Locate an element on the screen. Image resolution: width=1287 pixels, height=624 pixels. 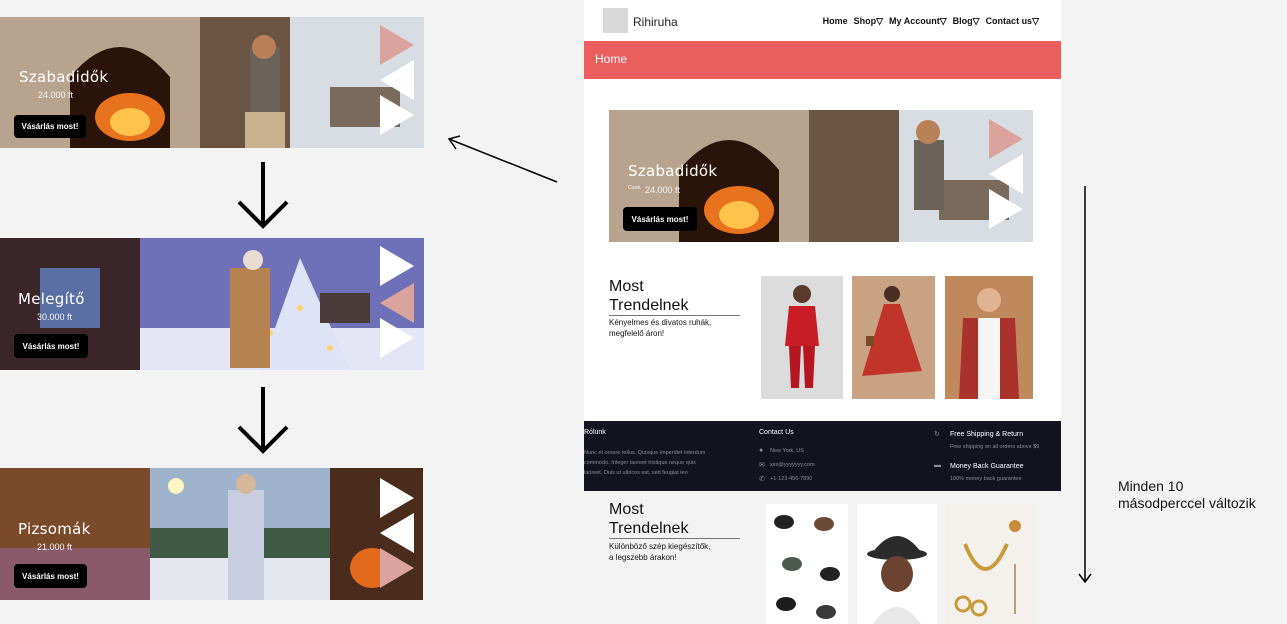
caption-line2: másodperccel változik is located at coordinates (1187, 503).